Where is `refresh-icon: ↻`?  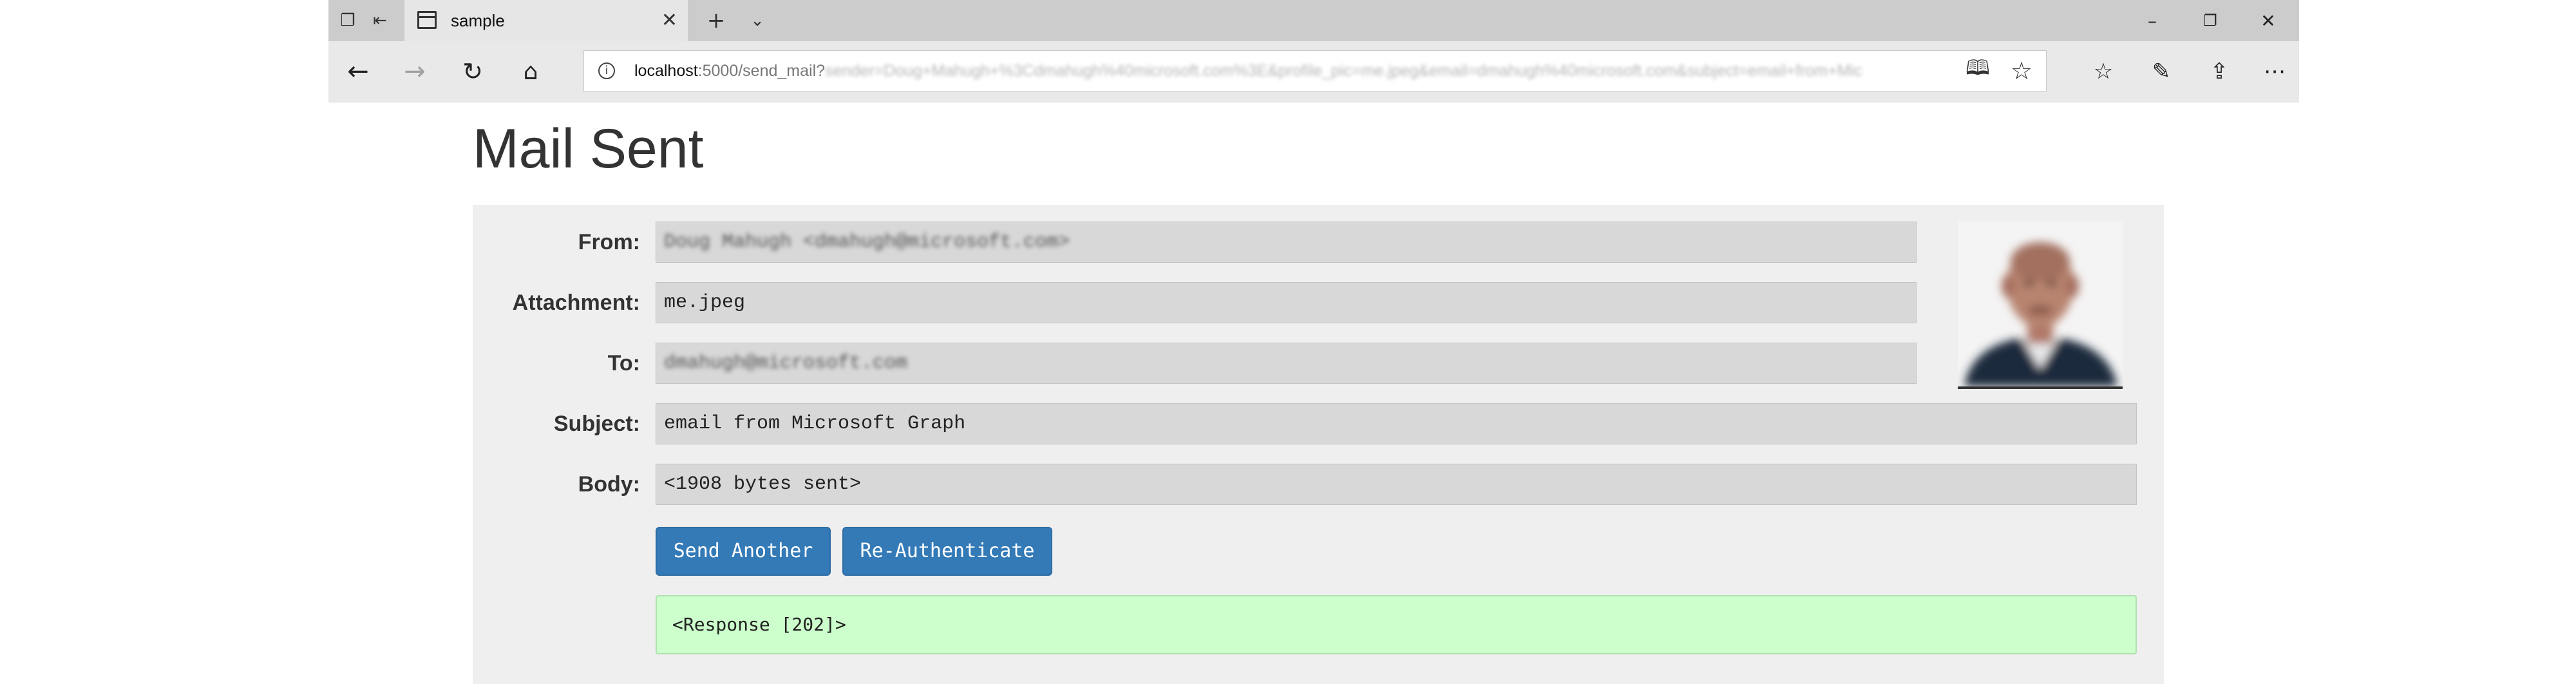 refresh-icon: ↻ is located at coordinates (473, 71).